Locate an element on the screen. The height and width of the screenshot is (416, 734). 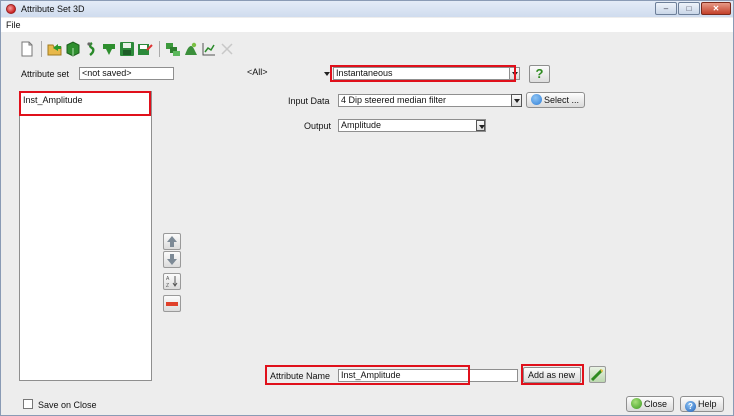
toolbar is located at coordinates (127, 49).